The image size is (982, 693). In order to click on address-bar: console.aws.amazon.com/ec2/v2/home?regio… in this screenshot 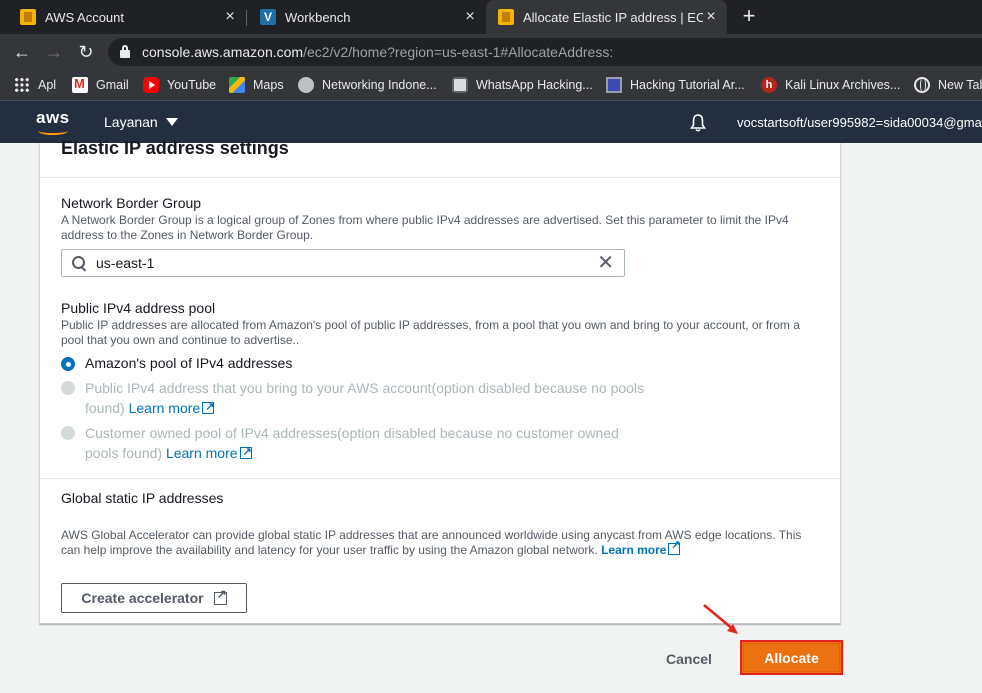, I will do `click(545, 52)`.